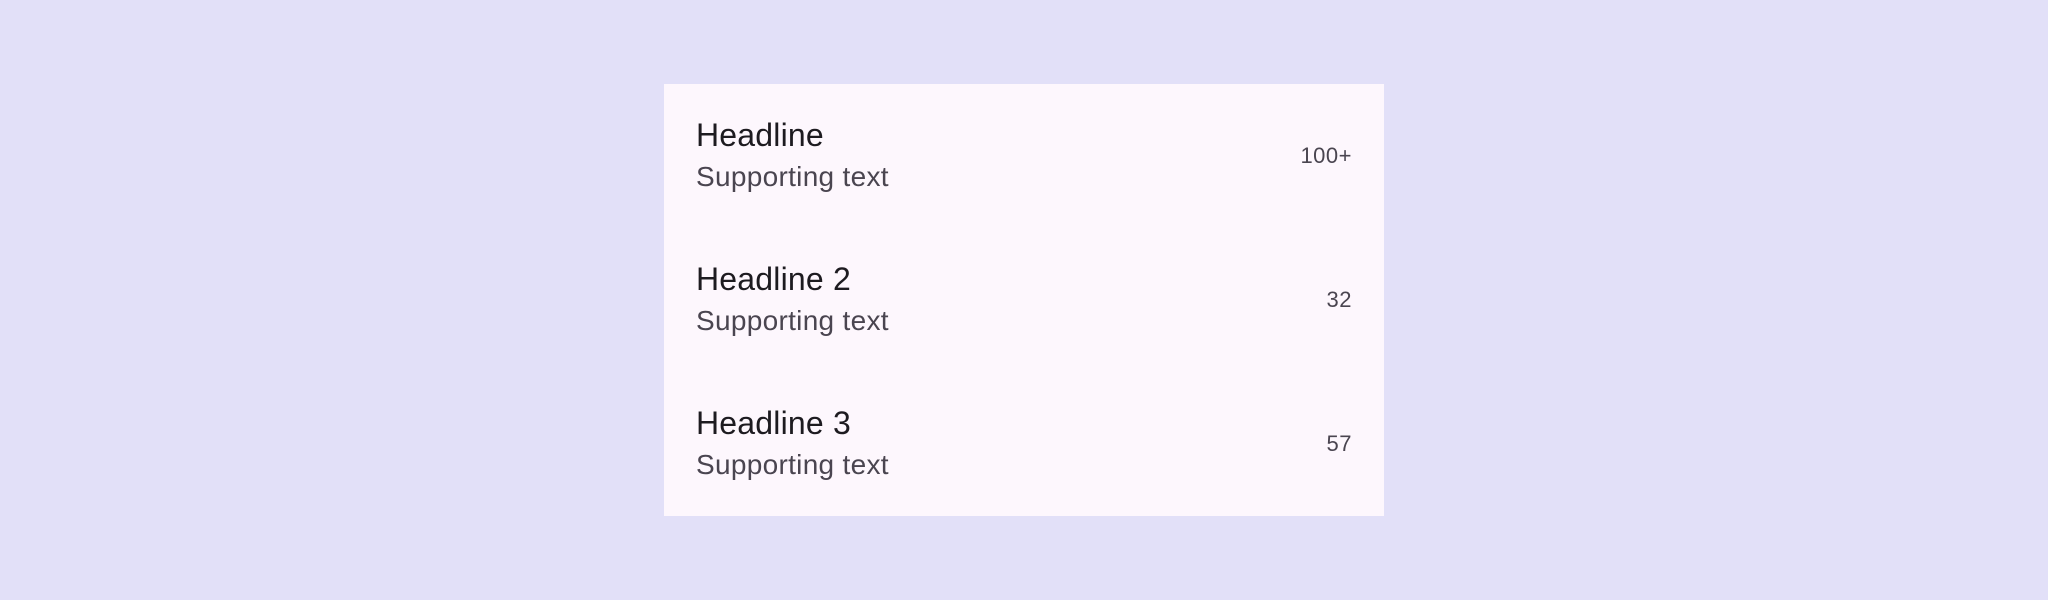  What do you see at coordinates (1339, 443) in the screenshot?
I see `list-item-trailing-count: 57` at bounding box center [1339, 443].